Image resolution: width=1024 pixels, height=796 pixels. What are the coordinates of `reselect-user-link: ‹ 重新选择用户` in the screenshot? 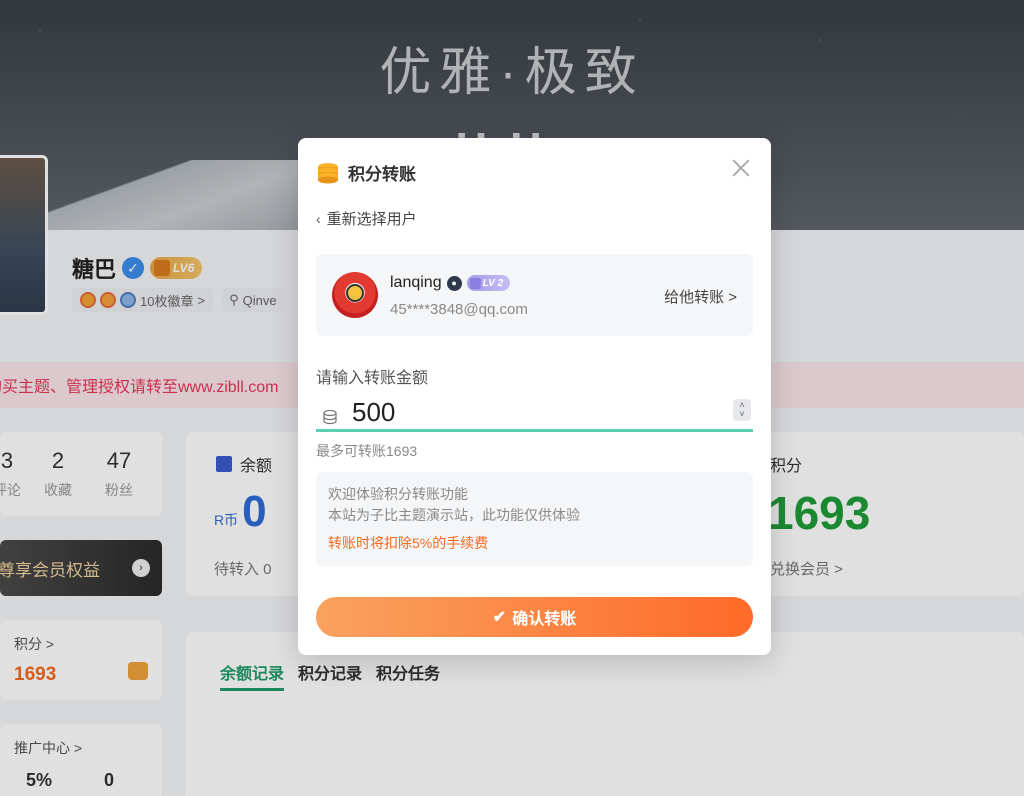 It's located at (366, 218).